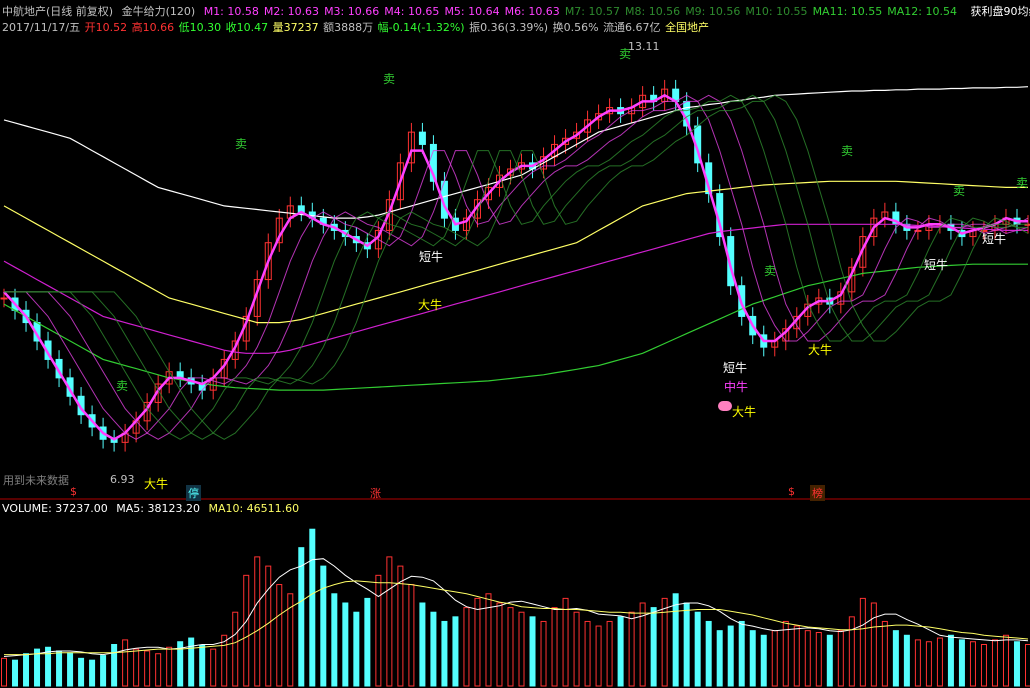 The height and width of the screenshot is (688, 1030). What do you see at coordinates (421, 27) in the screenshot?
I see `quote-change: 幅-0.14(-1.32%)` at bounding box center [421, 27].